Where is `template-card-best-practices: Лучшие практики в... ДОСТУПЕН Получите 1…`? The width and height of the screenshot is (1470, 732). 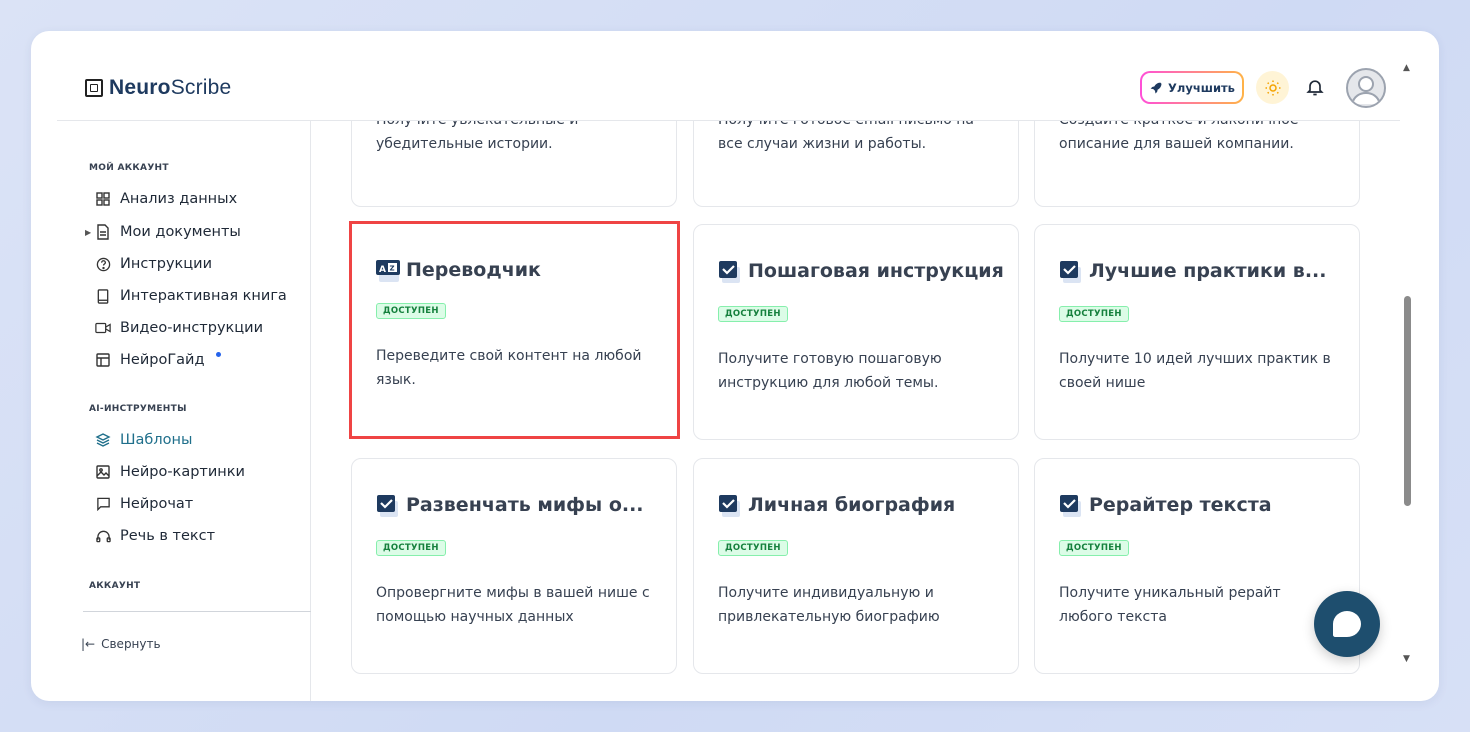
template-card-best-practices: Лучшие практики в... ДОСТУПЕН Получите 1… is located at coordinates (1197, 332).